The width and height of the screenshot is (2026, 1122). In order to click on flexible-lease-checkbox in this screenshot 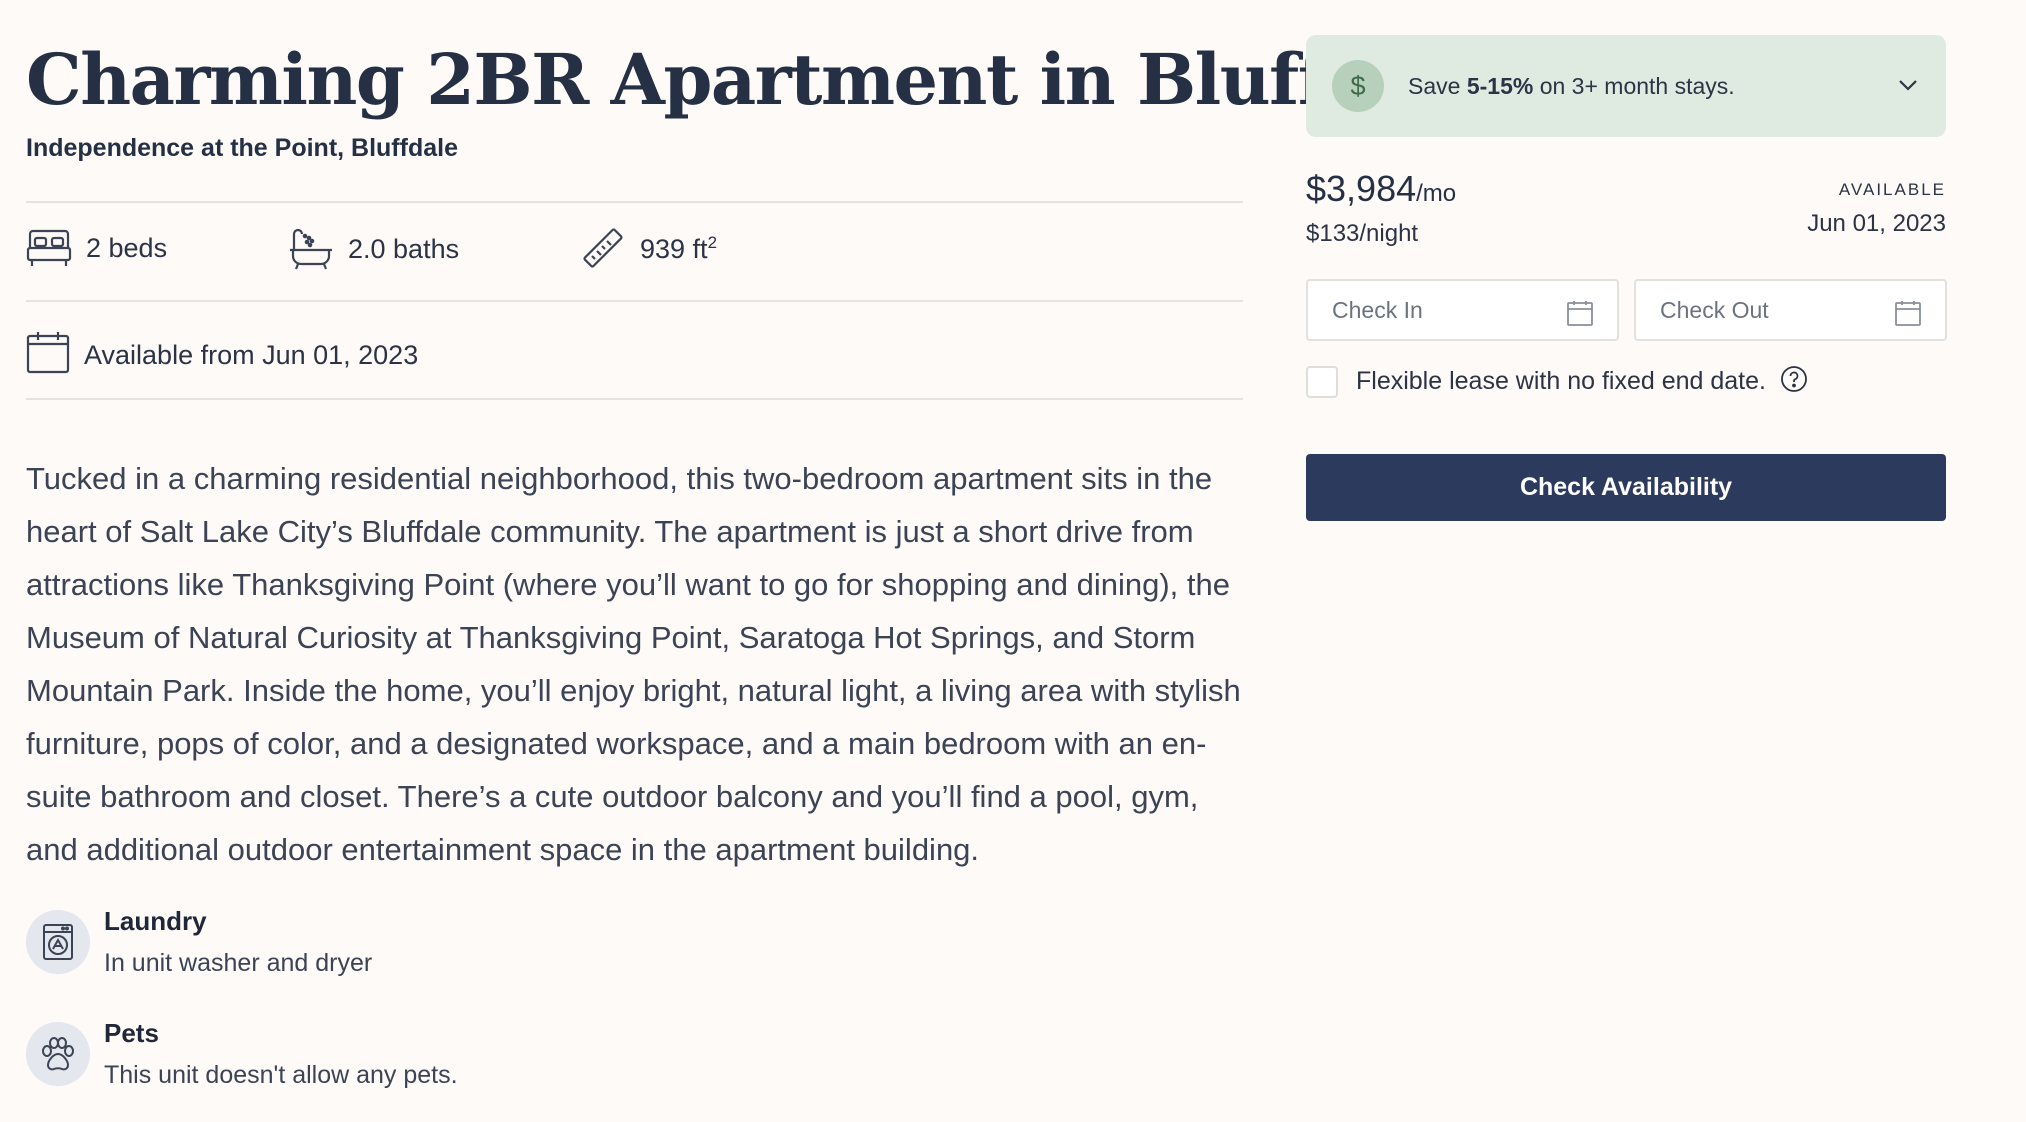, I will do `click(1322, 381)`.